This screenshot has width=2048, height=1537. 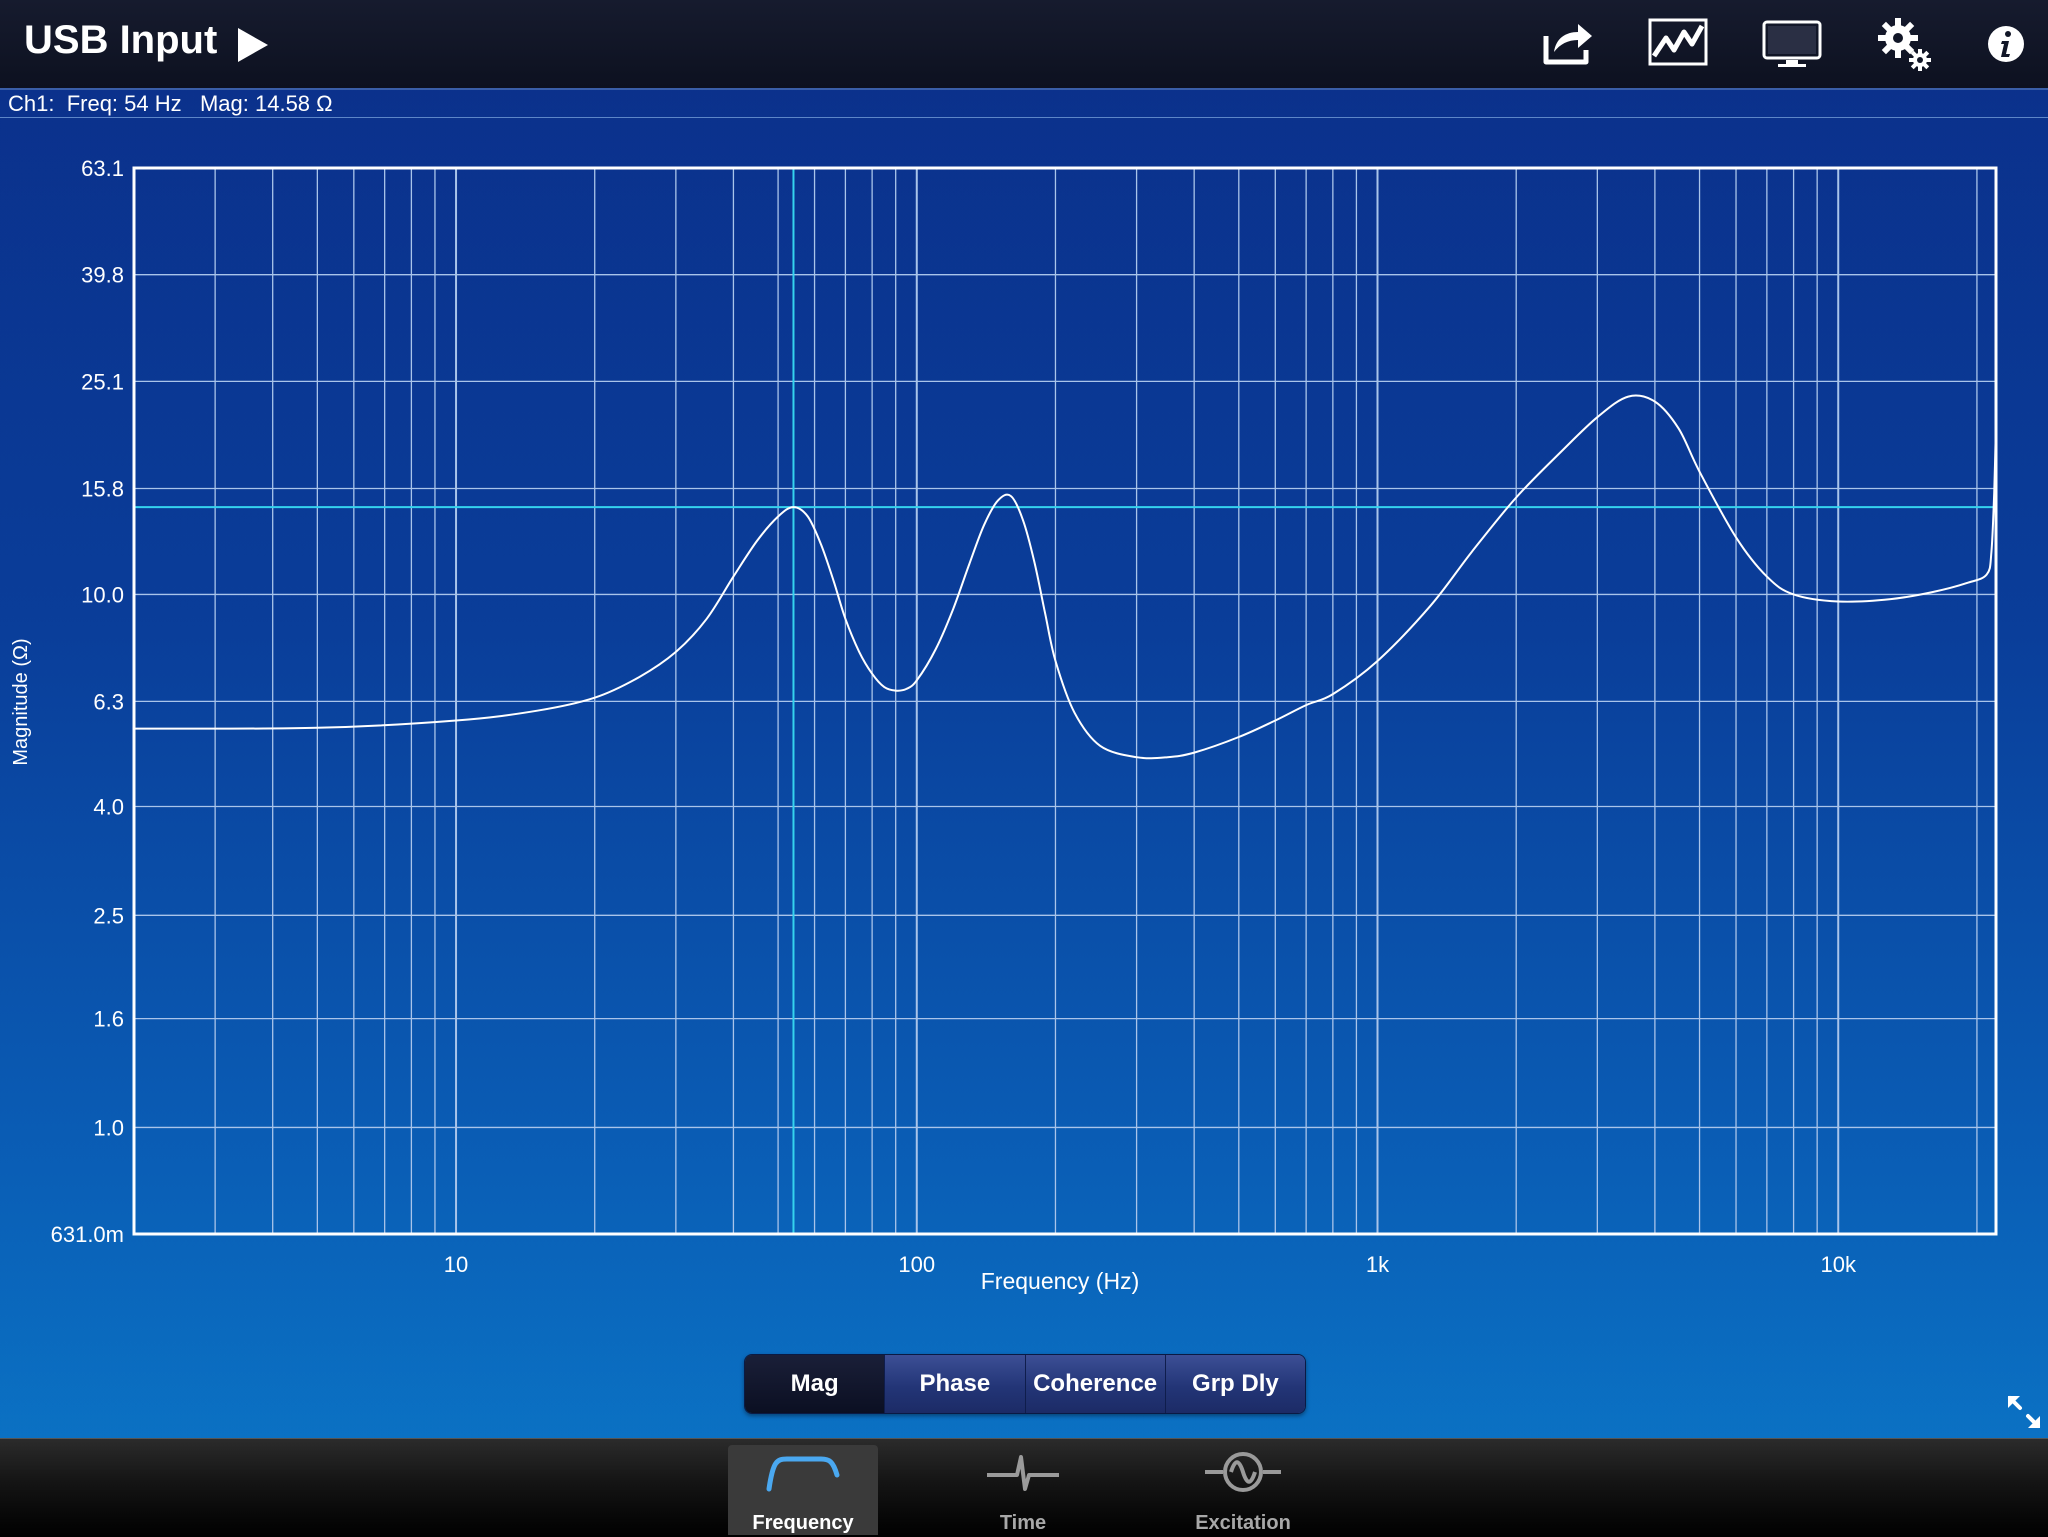 I want to click on x-tick-label: 1k, so click(x=1378, y=1264).